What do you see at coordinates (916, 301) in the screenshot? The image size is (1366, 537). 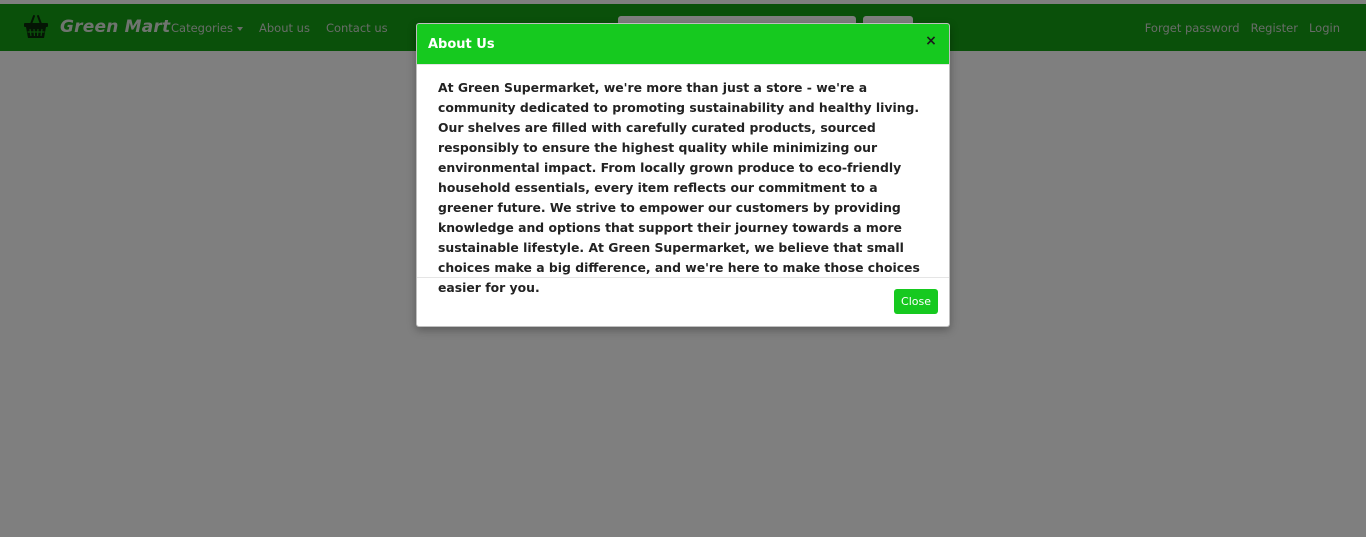 I see `close-button: Close` at bounding box center [916, 301].